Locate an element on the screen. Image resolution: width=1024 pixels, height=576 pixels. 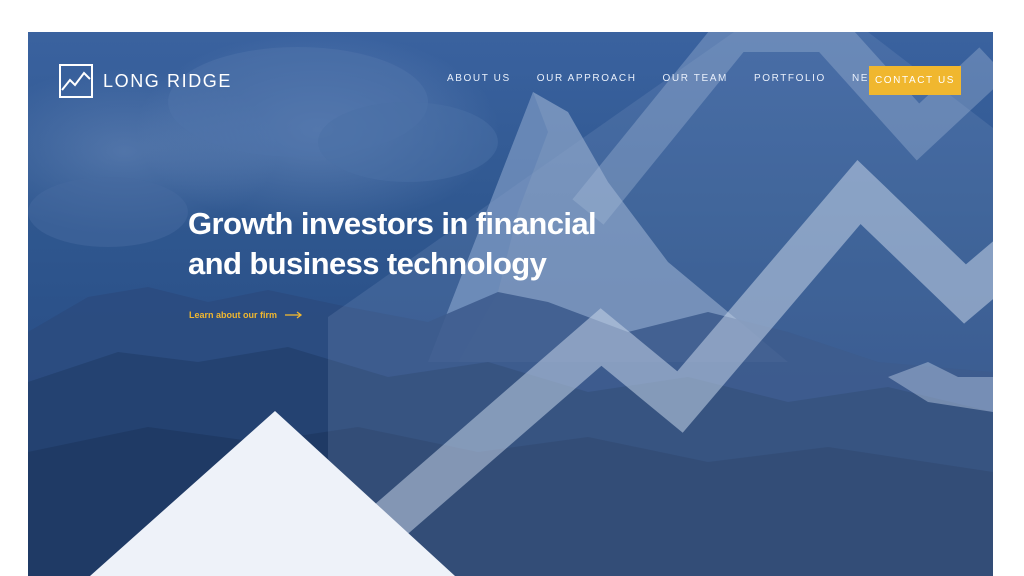
nav-item-our-team: OUR TEAM is located at coordinates (695, 78).